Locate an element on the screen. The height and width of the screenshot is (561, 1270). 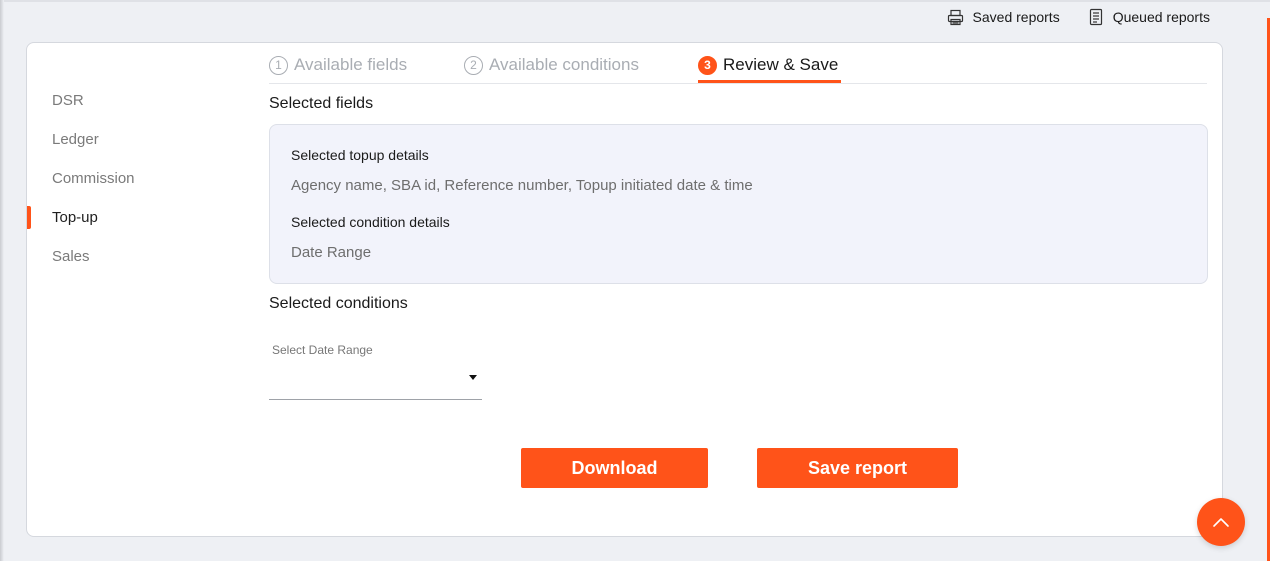
step-available-fields: 1 Available fields is located at coordinates (338, 65).